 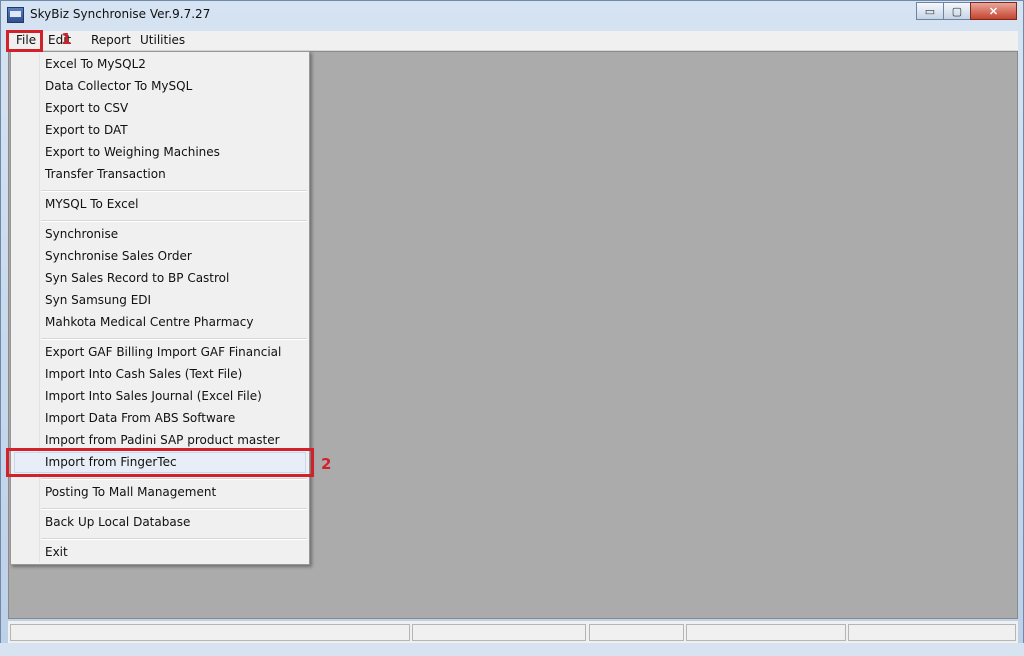 I want to click on menu-item-synchronise-sales-order: Synchronise Sales Order, so click(x=118, y=256).